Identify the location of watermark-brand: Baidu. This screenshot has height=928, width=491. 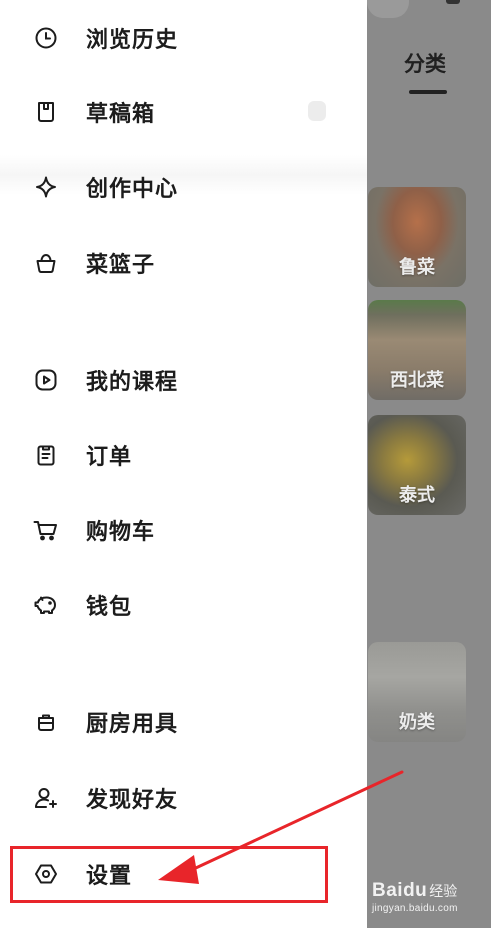
(400, 890).